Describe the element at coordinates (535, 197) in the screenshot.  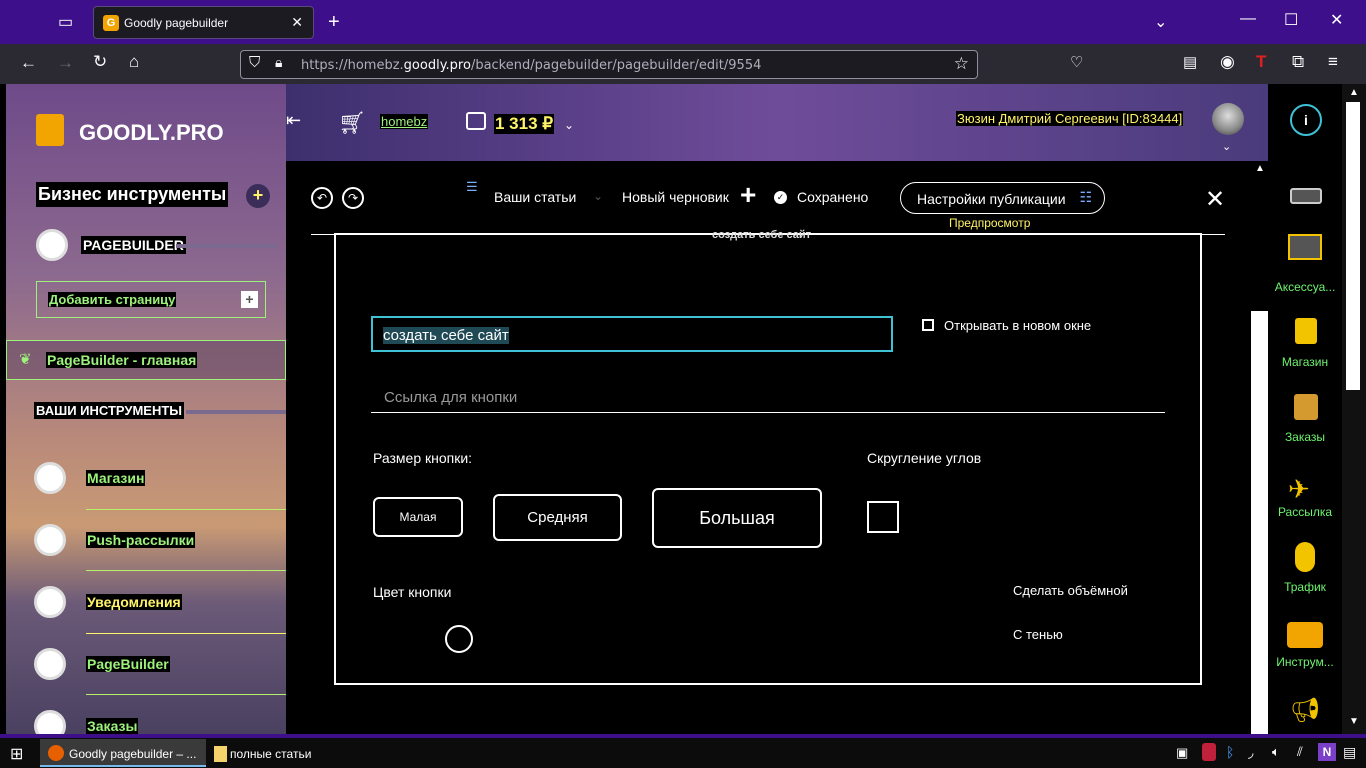
I see `your-articles-dropdown: Ваши статьи` at that location.